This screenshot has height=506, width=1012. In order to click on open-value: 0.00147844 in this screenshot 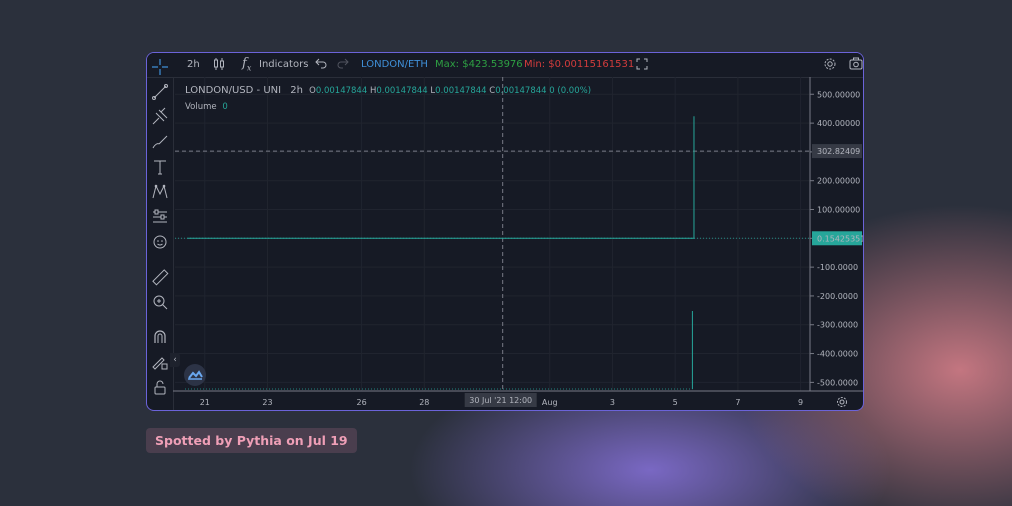, I will do `click(341, 91)`.